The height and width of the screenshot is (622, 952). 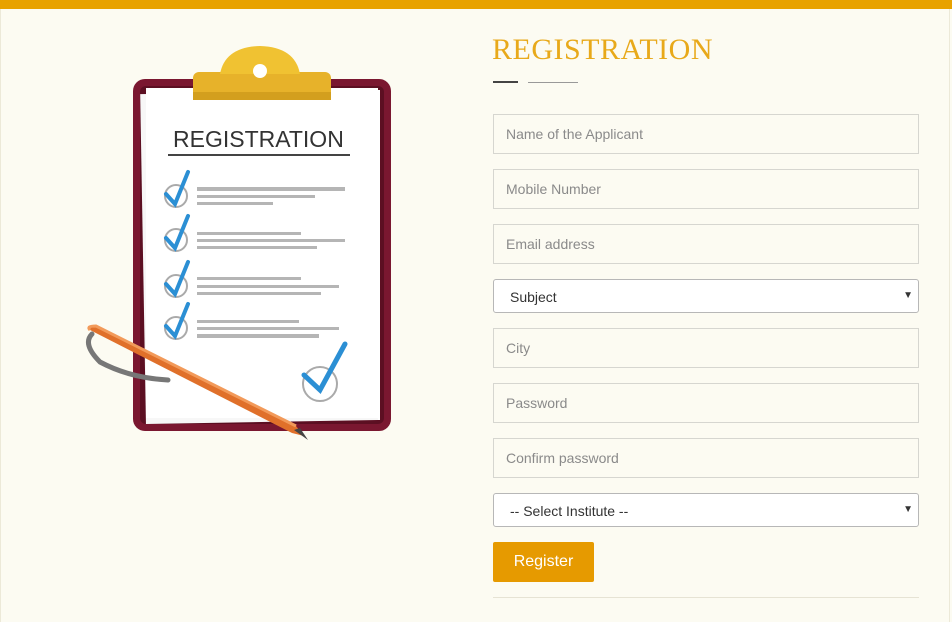 I want to click on mobile-number-field, so click(x=706, y=189).